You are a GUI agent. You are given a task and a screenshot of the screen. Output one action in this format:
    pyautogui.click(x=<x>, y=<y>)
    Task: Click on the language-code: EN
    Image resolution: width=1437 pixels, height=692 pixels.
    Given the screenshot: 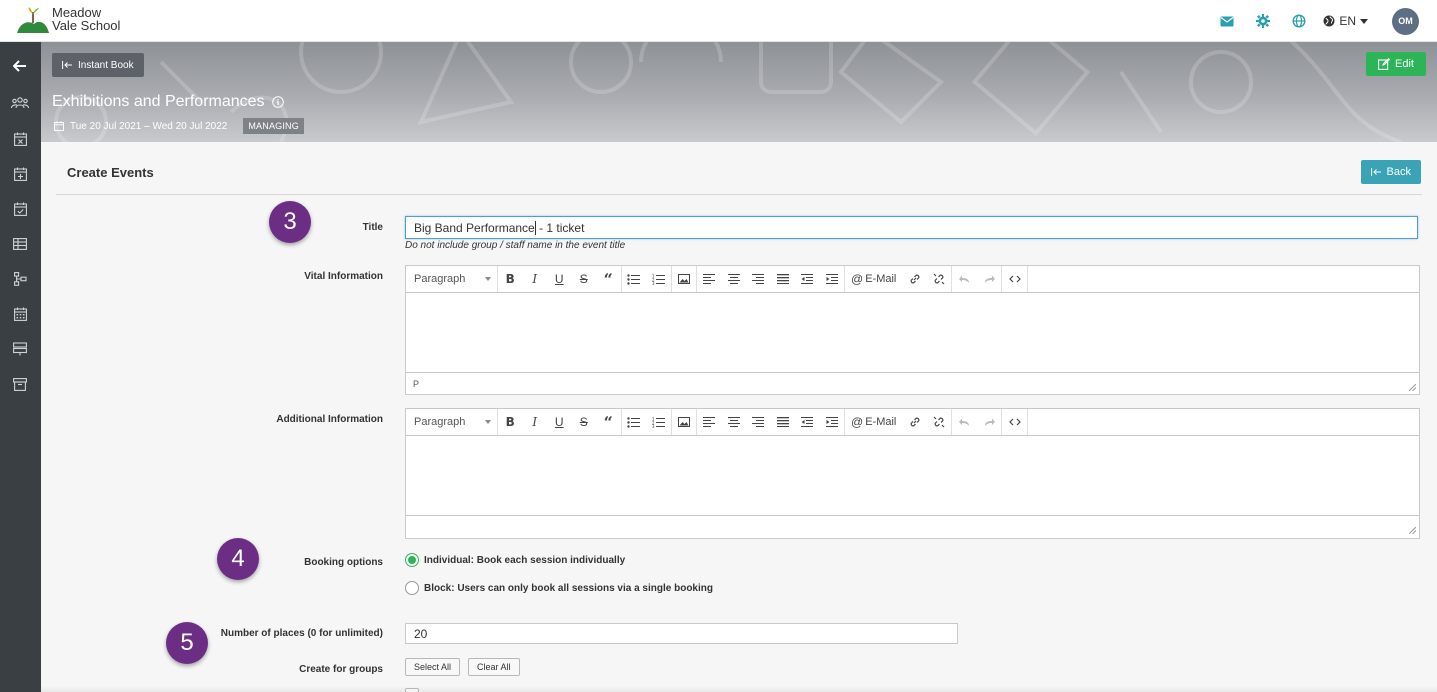 What is the action you would take?
    pyautogui.click(x=1347, y=21)
    